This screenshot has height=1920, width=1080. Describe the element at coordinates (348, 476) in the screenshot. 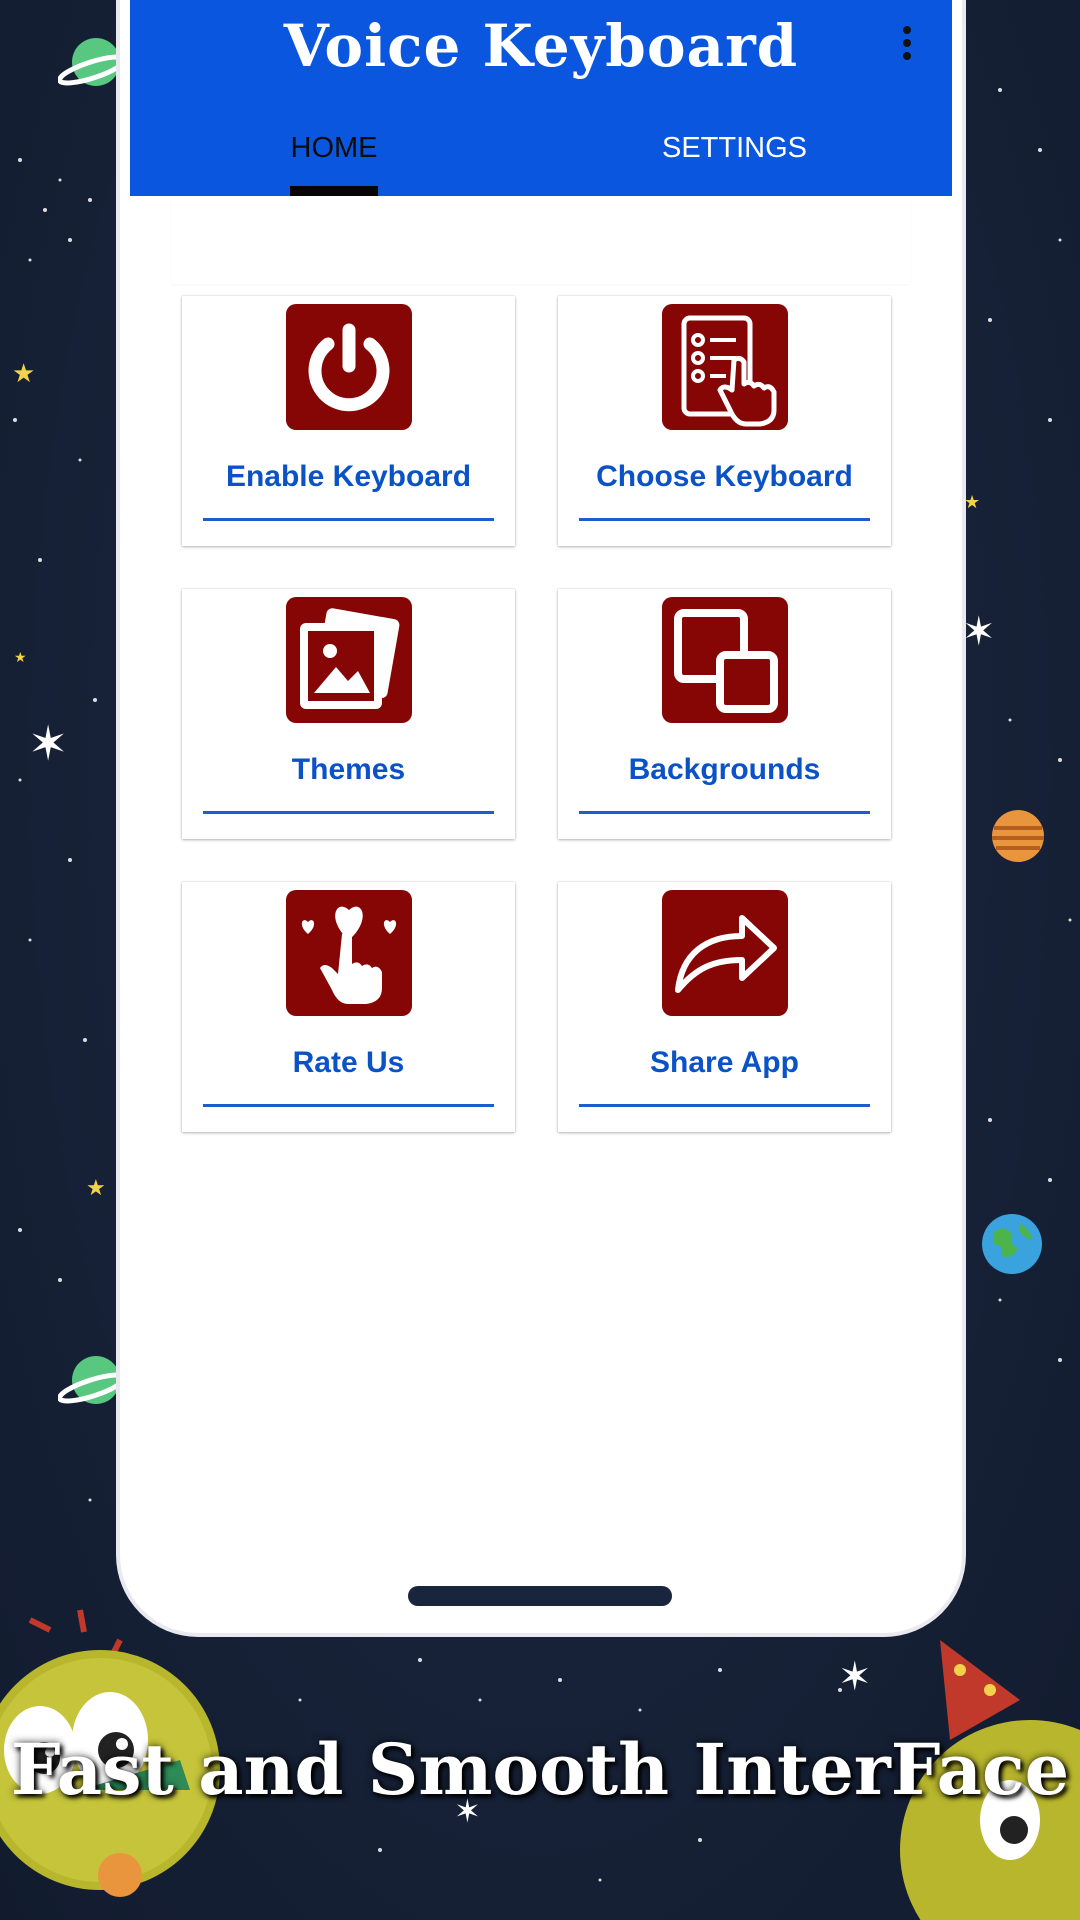

I see `card-label: Enable Keyboard` at that location.